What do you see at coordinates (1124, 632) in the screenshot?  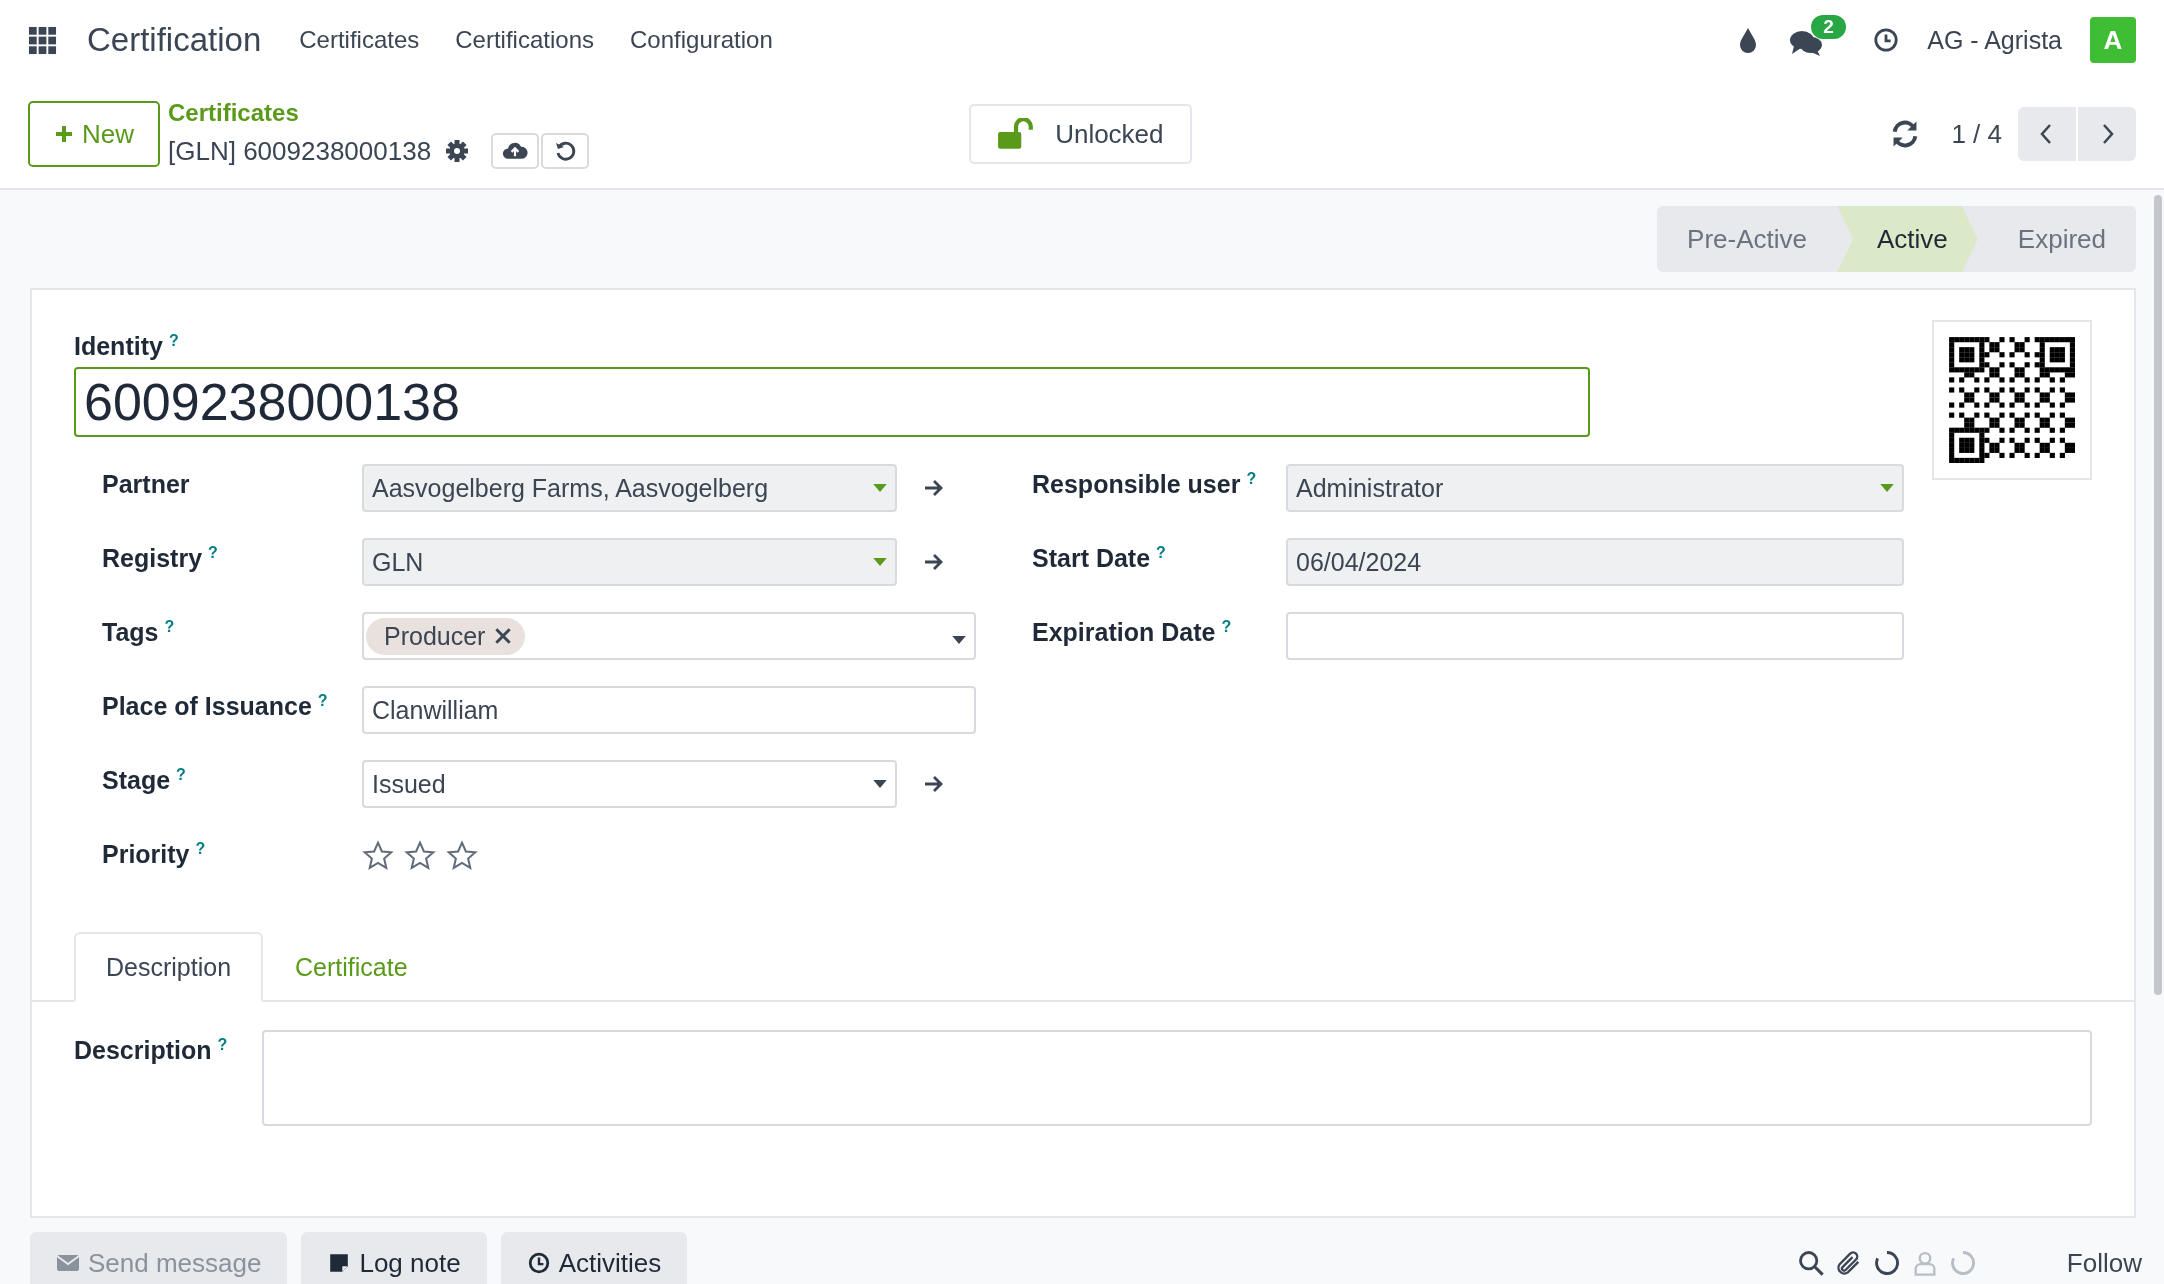 I see `field-label: Expiration Date` at bounding box center [1124, 632].